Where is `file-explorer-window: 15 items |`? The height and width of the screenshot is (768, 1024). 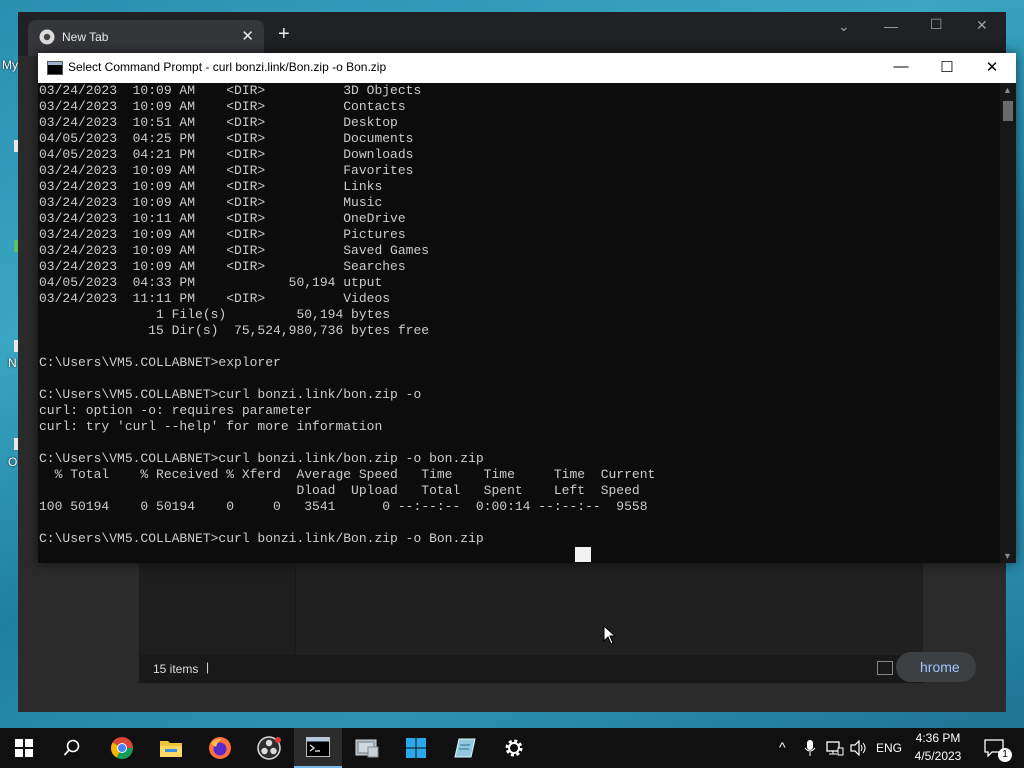
file-explorer-window: 15 items | is located at coordinates (531, 617).